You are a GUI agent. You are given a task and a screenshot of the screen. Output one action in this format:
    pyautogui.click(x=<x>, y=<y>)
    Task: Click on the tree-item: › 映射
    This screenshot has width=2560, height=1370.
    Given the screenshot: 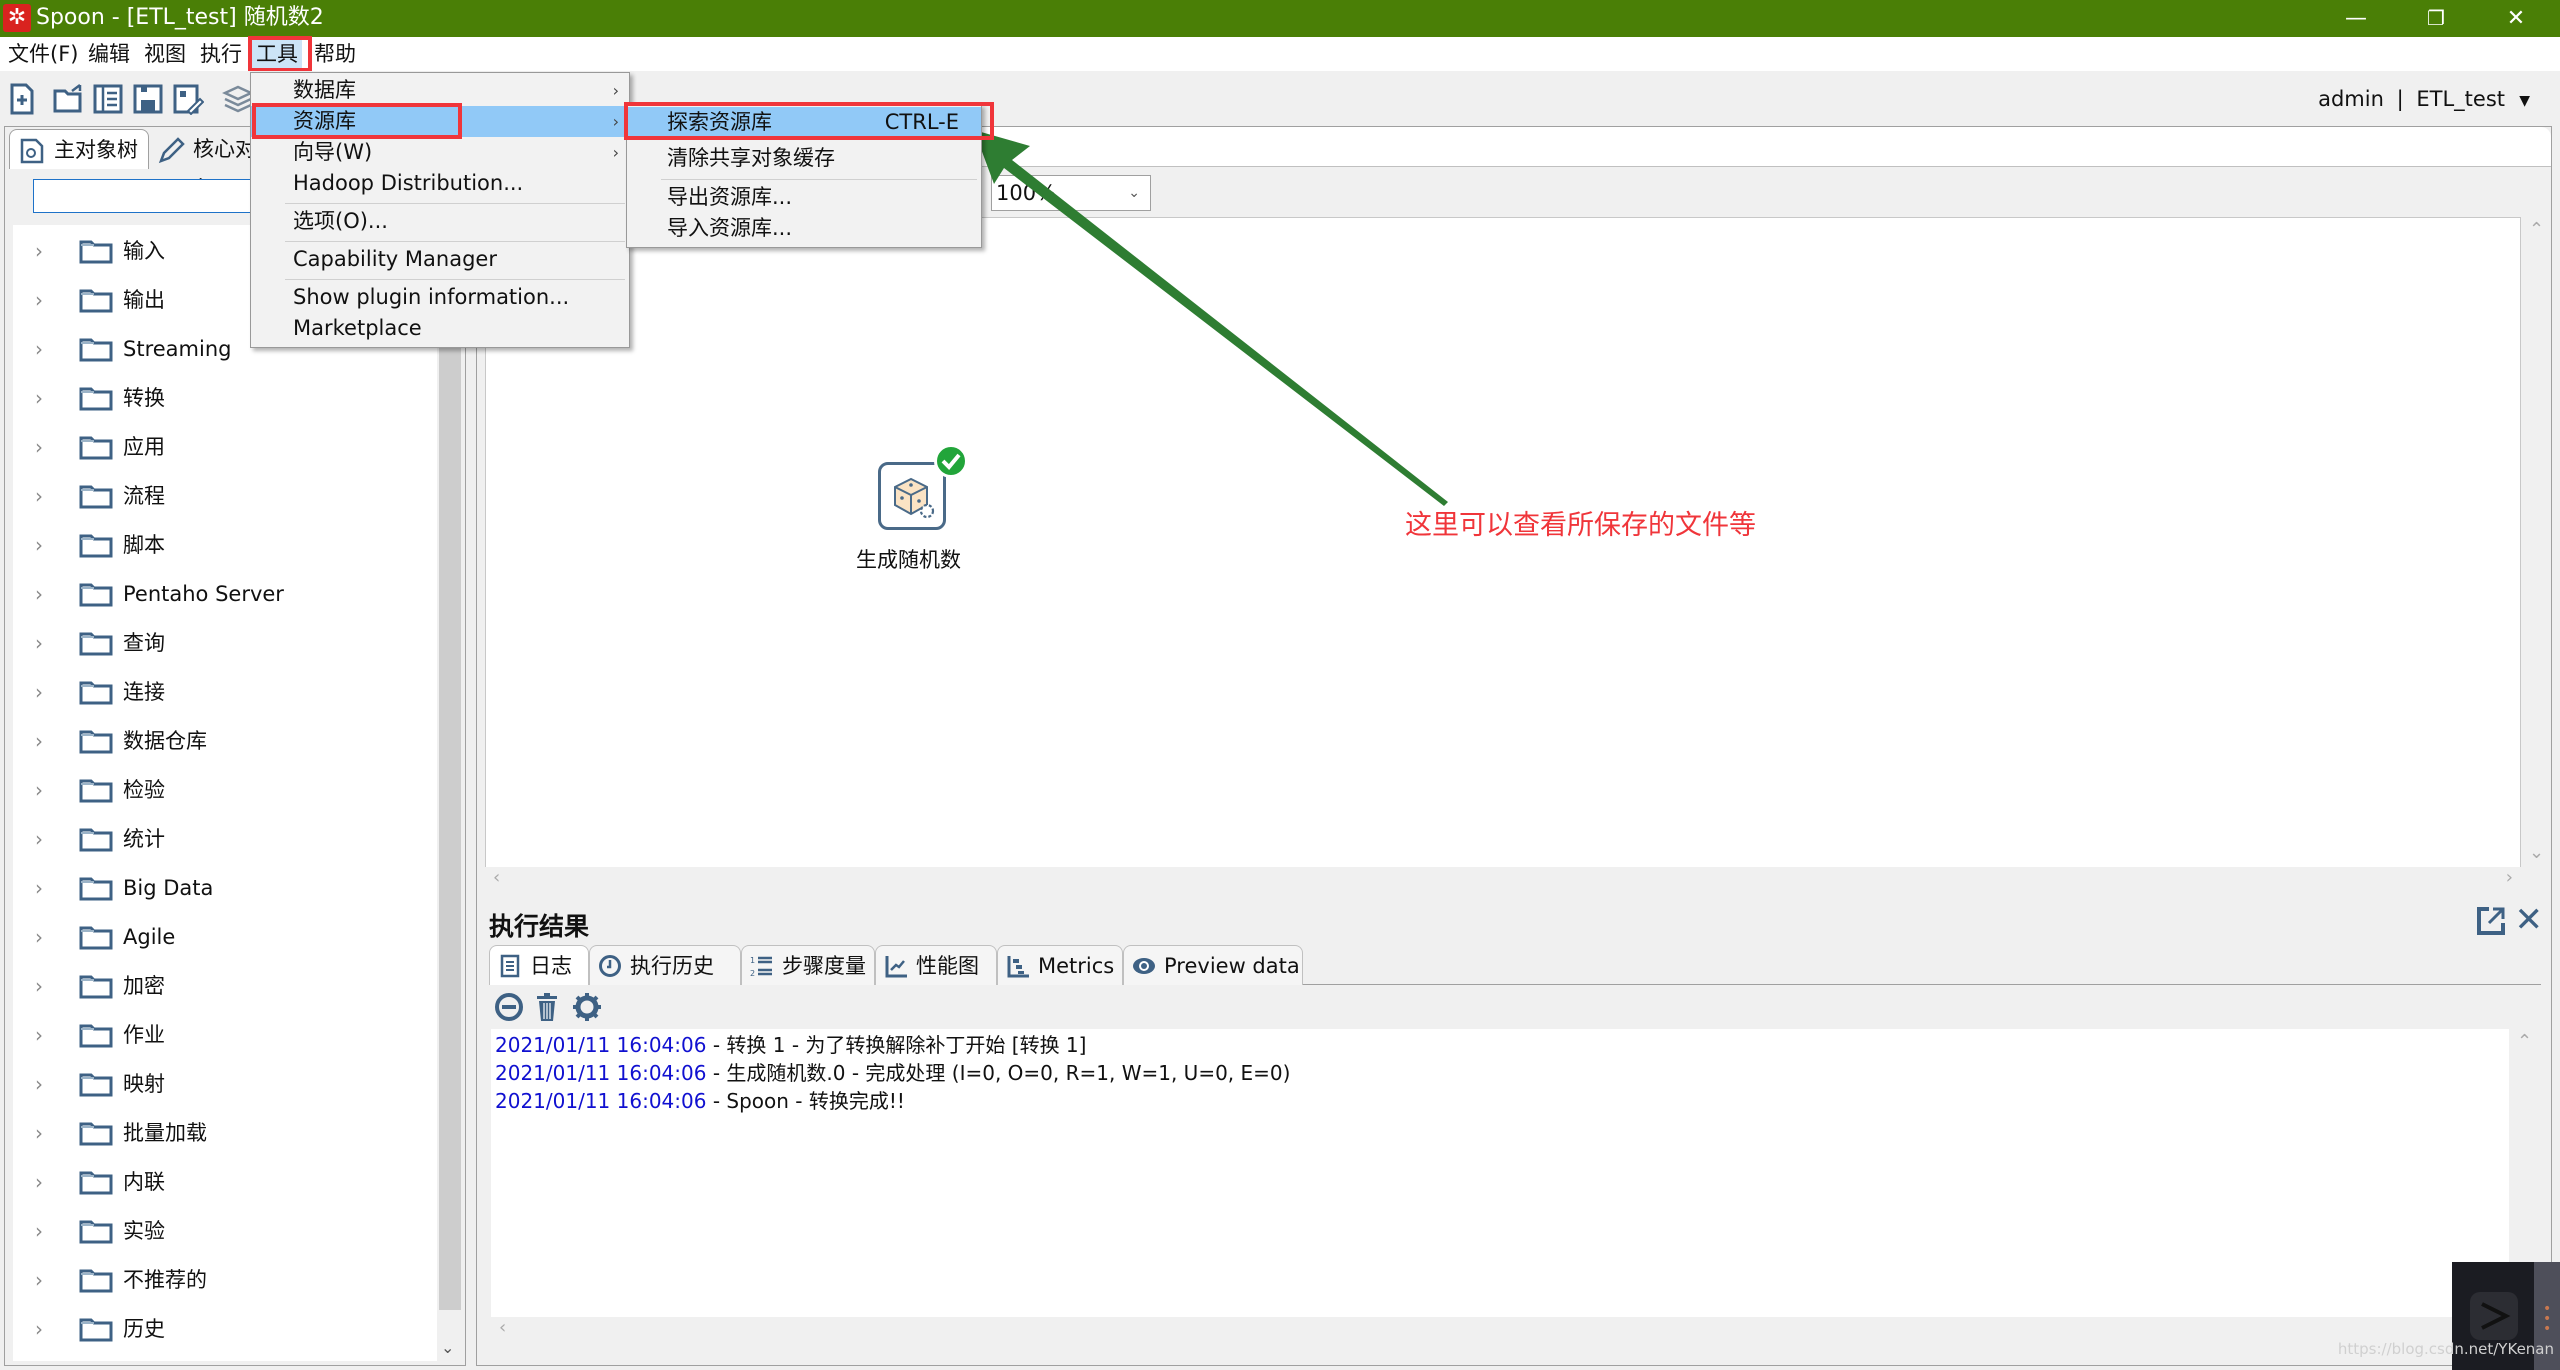 What is the action you would take?
    pyautogui.click(x=225, y=1084)
    